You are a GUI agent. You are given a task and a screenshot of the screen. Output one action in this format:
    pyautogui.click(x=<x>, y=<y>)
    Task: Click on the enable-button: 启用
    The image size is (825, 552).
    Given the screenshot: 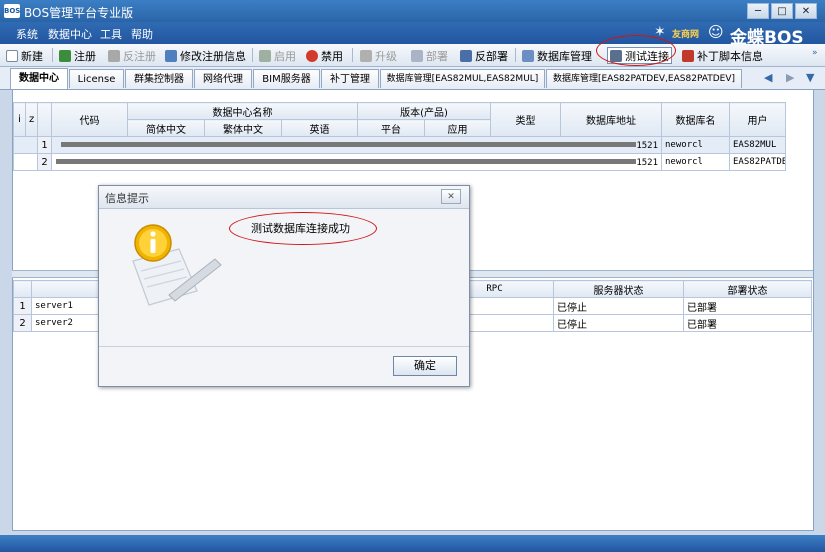 What is the action you would take?
    pyautogui.click(x=277, y=55)
    